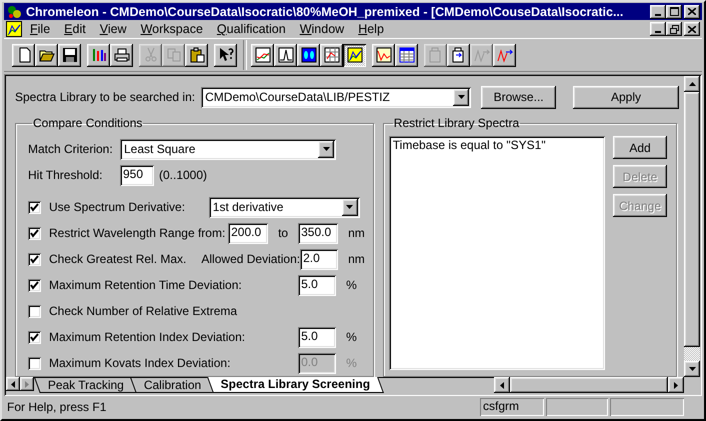  Describe the element at coordinates (71, 149) in the screenshot. I see `match-label: Match Criterion:` at that location.